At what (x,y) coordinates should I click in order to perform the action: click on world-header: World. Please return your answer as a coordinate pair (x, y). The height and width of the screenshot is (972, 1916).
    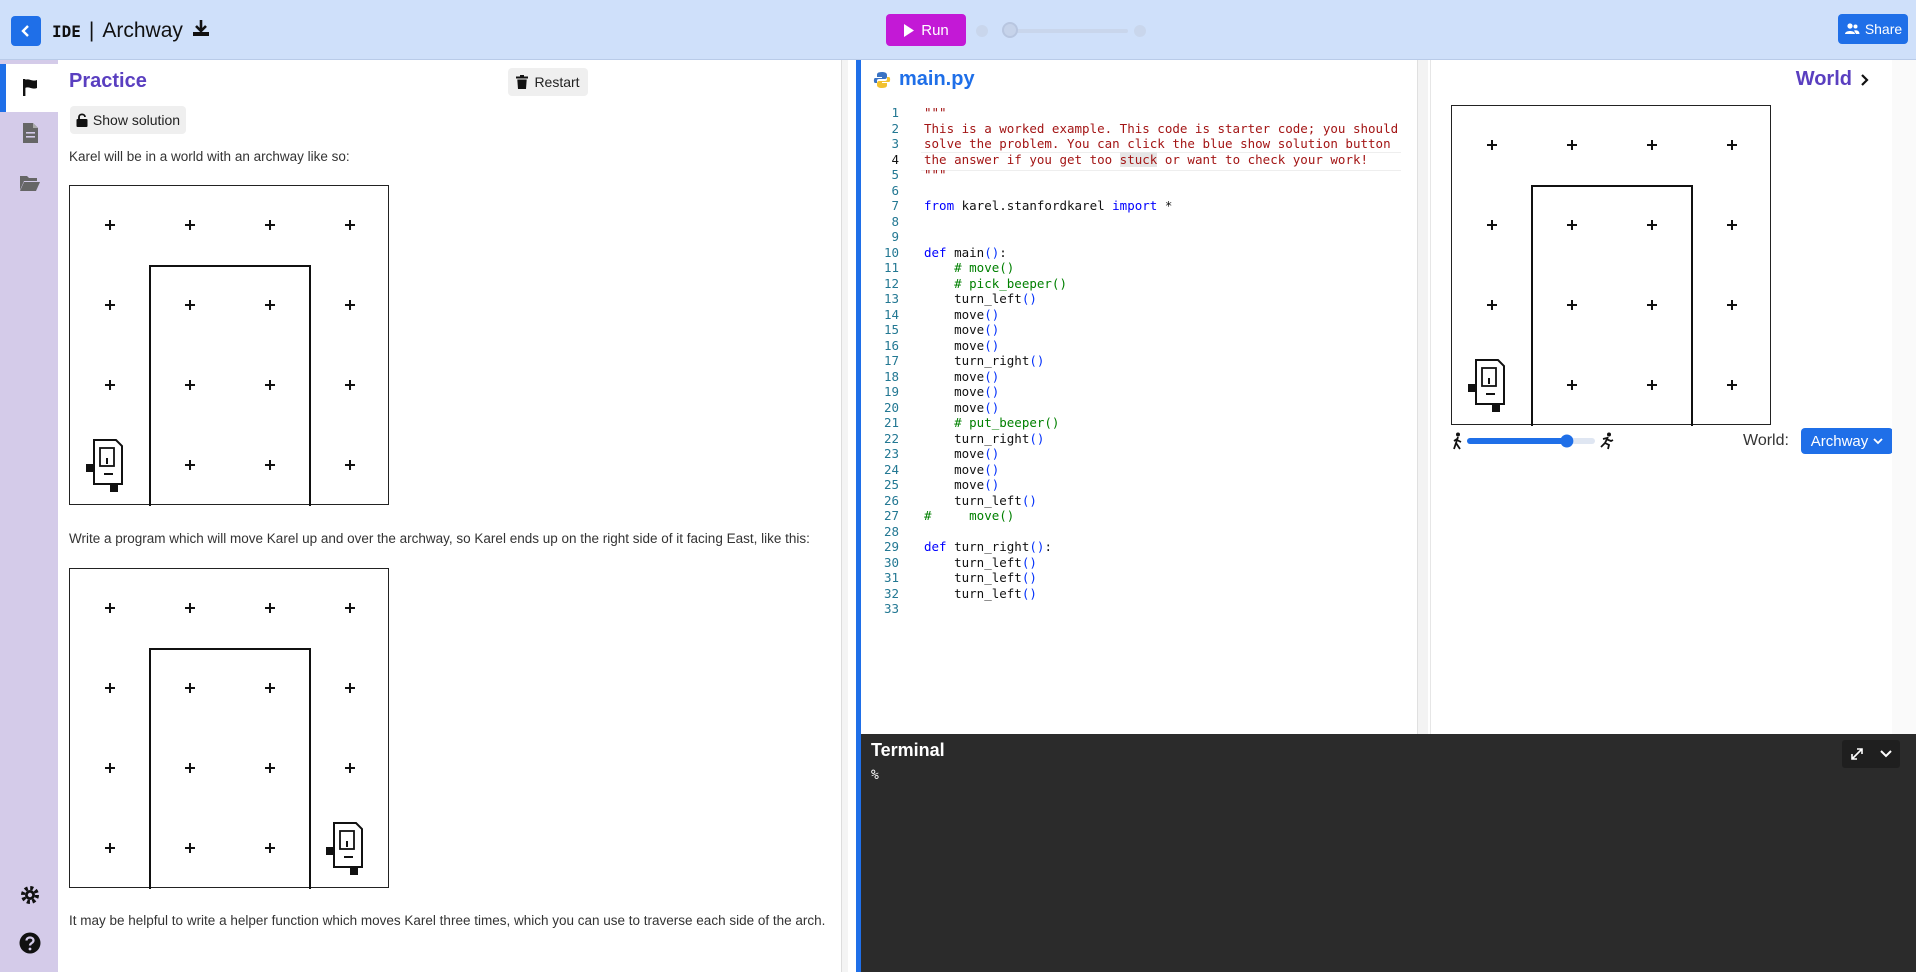
    Looking at the image, I should click on (1833, 79).